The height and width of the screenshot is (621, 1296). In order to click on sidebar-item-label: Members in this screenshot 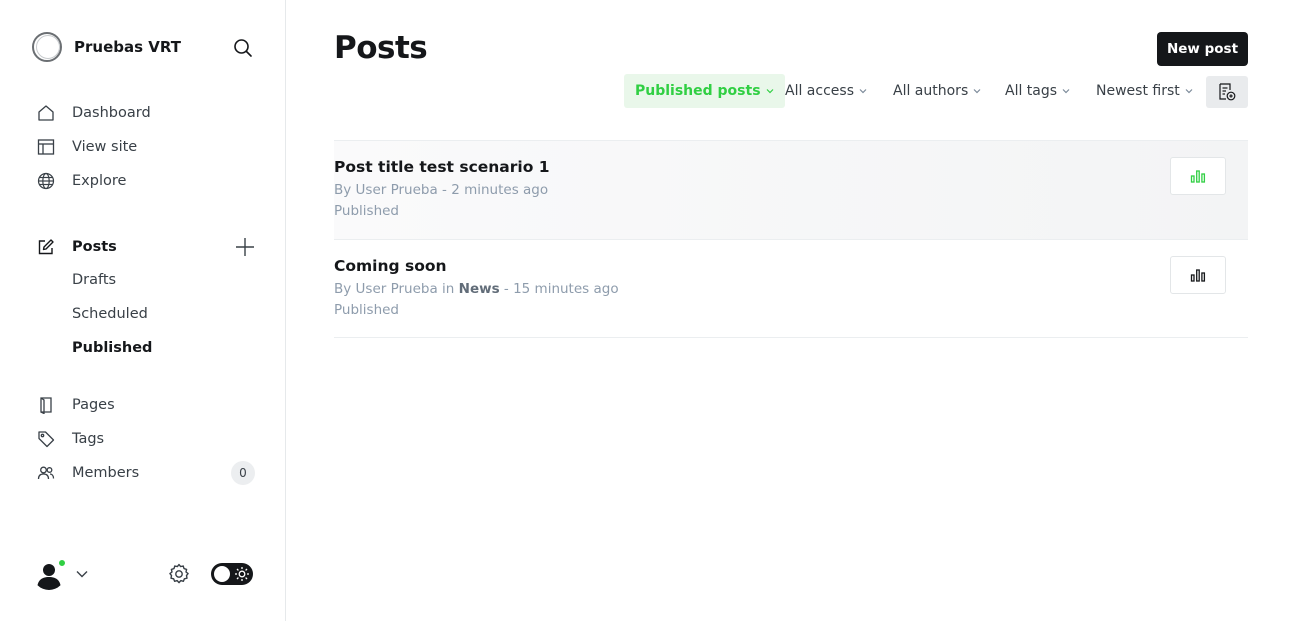, I will do `click(106, 473)`.